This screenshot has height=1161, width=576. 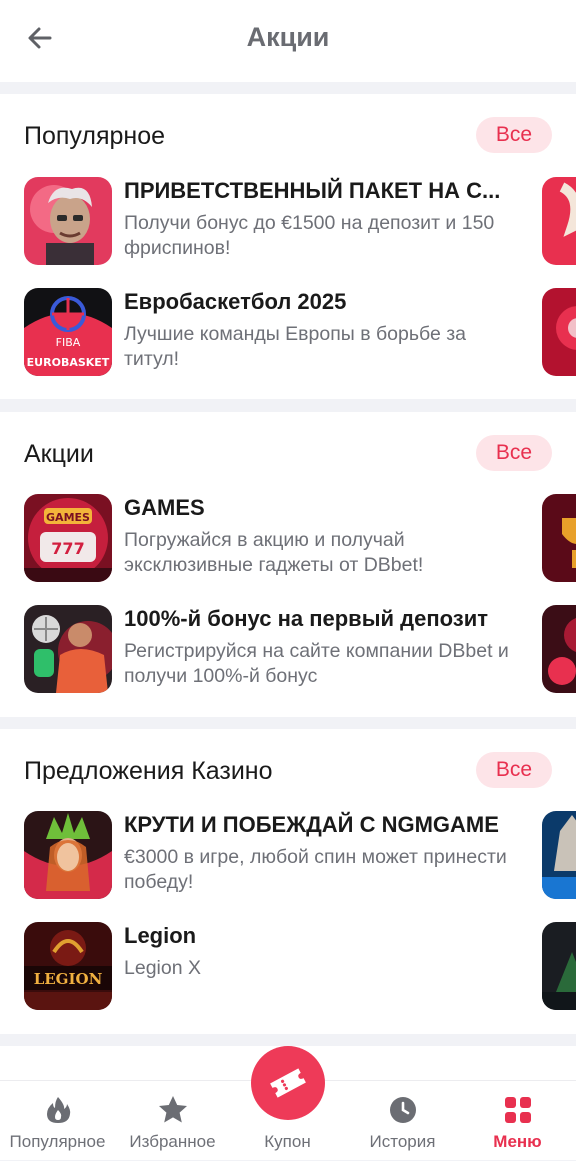 What do you see at coordinates (58, 1110) in the screenshot?
I see `flame-icon` at bounding box center [58, 1110].